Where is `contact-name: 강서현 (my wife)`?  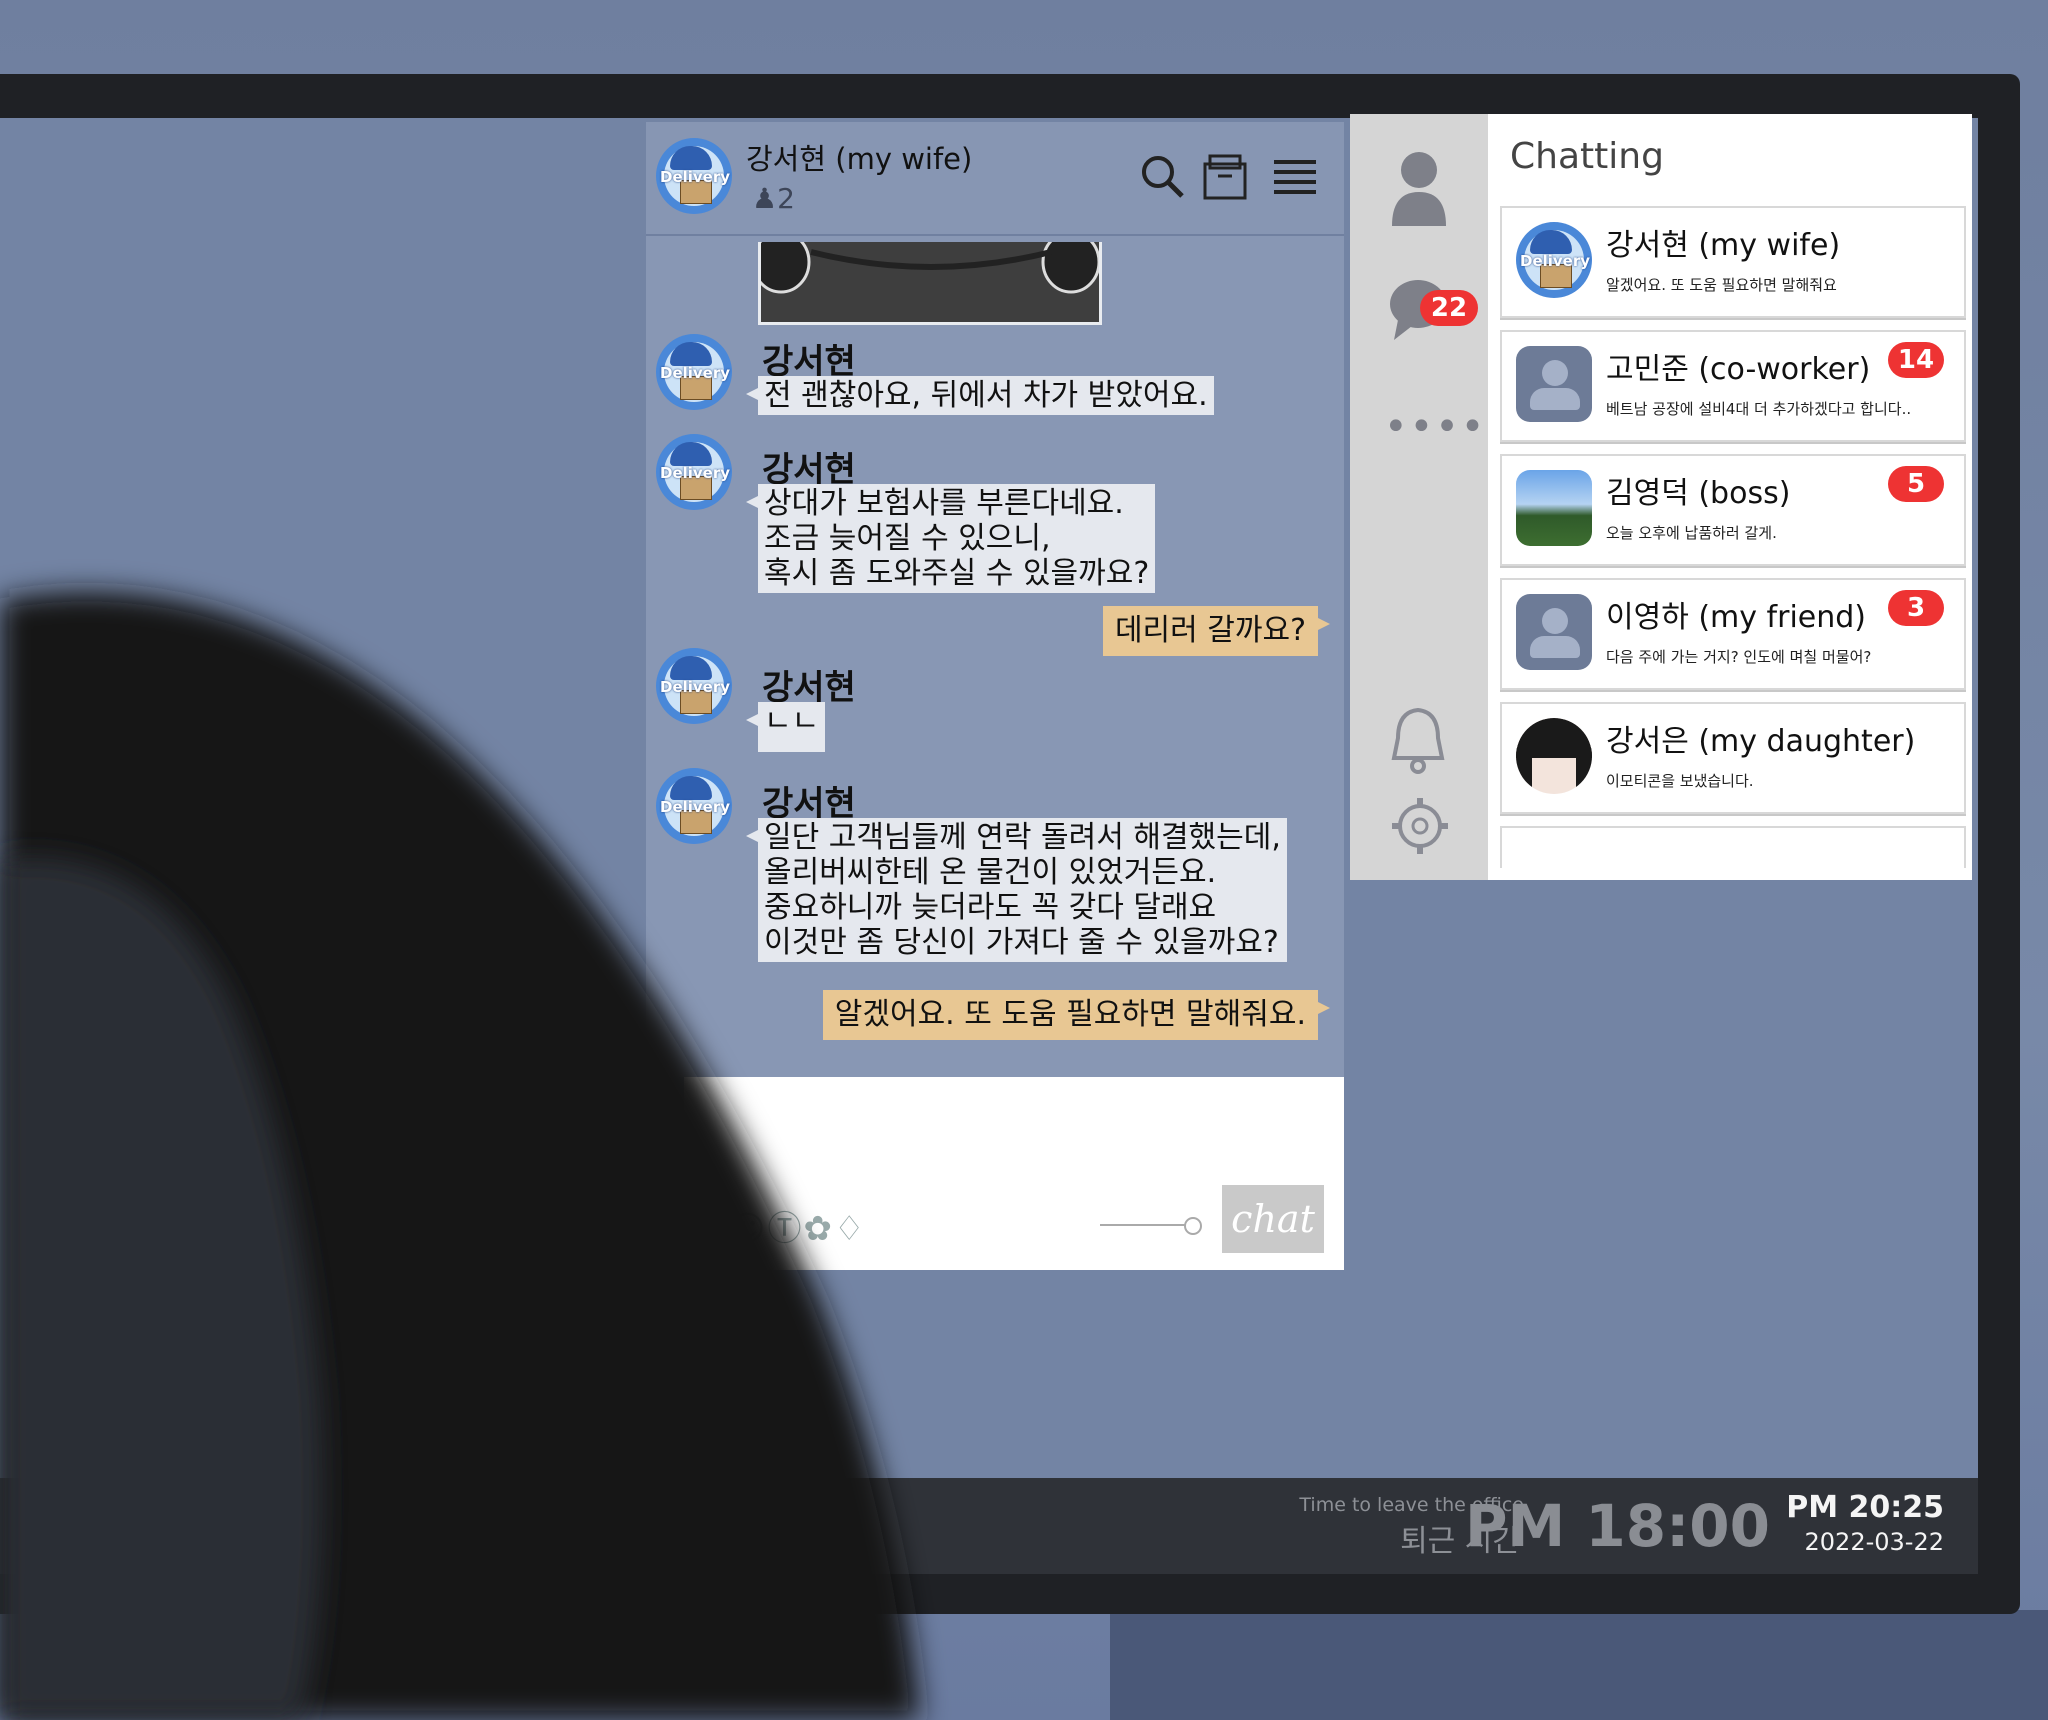
contact-name: 강서현 (my wife) is located at coordinates (1723, 245).